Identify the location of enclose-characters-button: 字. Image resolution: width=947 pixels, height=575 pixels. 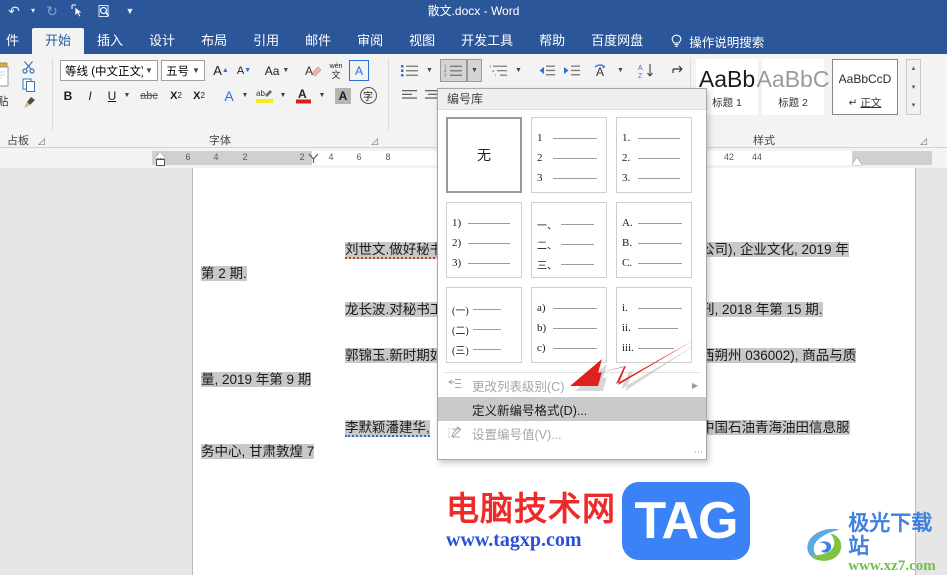
(368, 95).